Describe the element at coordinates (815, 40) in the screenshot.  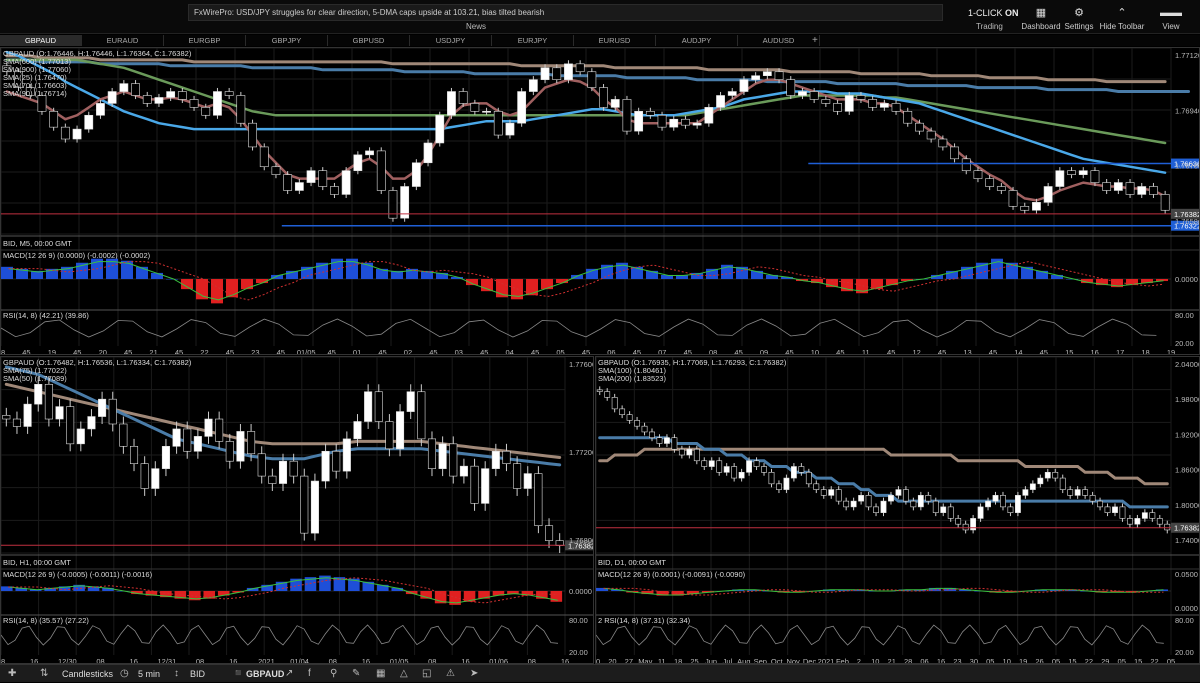
I see `add-tab-icon: +` at that location.